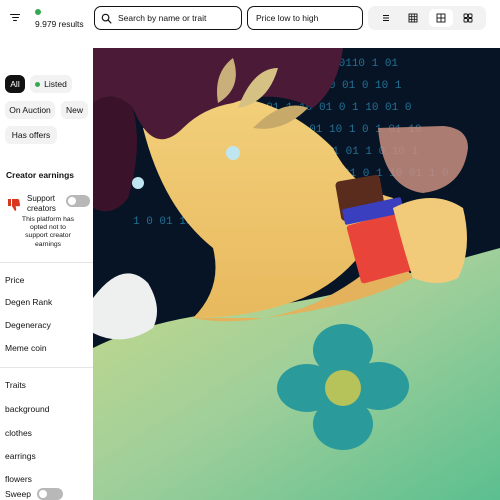  What do you see at coordinates (178, 18) in the screenshot?
I see `search-input` at bounding box center [178, 18].